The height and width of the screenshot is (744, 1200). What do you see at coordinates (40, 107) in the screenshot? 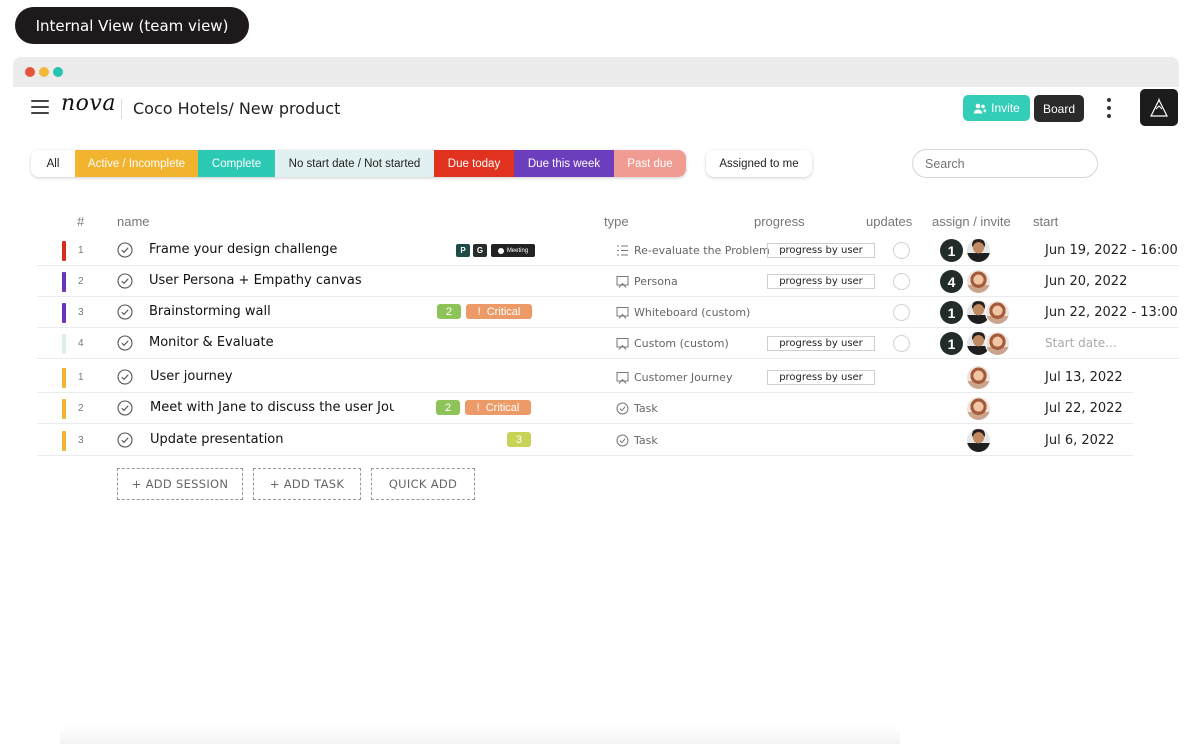
I see `menu-icon` at bounding box center [40, 107].